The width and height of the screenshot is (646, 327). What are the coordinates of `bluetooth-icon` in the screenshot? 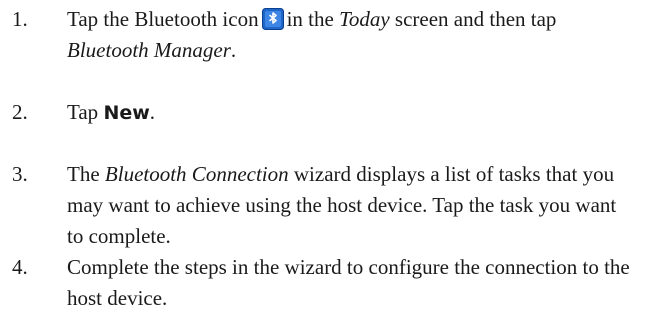 It's located at (272, 19).